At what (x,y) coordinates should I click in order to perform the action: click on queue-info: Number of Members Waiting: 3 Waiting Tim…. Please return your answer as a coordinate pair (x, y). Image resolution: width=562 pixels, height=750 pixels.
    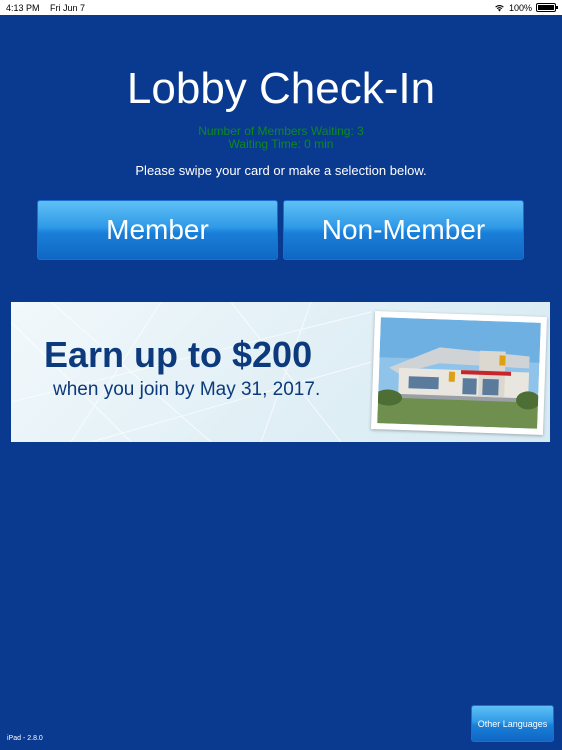
    Looking at the image, I should click on (281, 138).